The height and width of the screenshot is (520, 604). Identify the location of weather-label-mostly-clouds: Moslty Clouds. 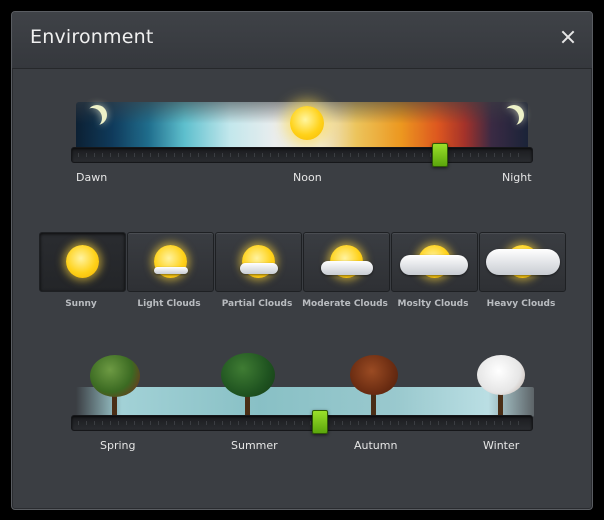
(433, 304).